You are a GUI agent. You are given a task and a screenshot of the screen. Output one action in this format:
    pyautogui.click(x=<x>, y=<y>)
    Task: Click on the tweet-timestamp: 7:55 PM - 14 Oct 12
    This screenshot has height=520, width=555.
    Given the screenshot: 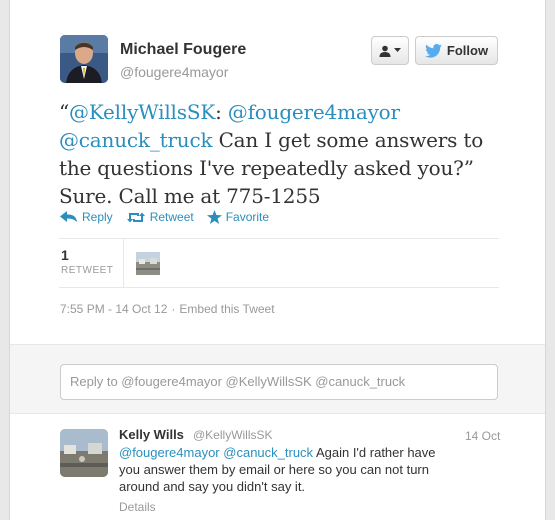 What is the action you would take?
    pyautogui.click(x=113, y=309)
    